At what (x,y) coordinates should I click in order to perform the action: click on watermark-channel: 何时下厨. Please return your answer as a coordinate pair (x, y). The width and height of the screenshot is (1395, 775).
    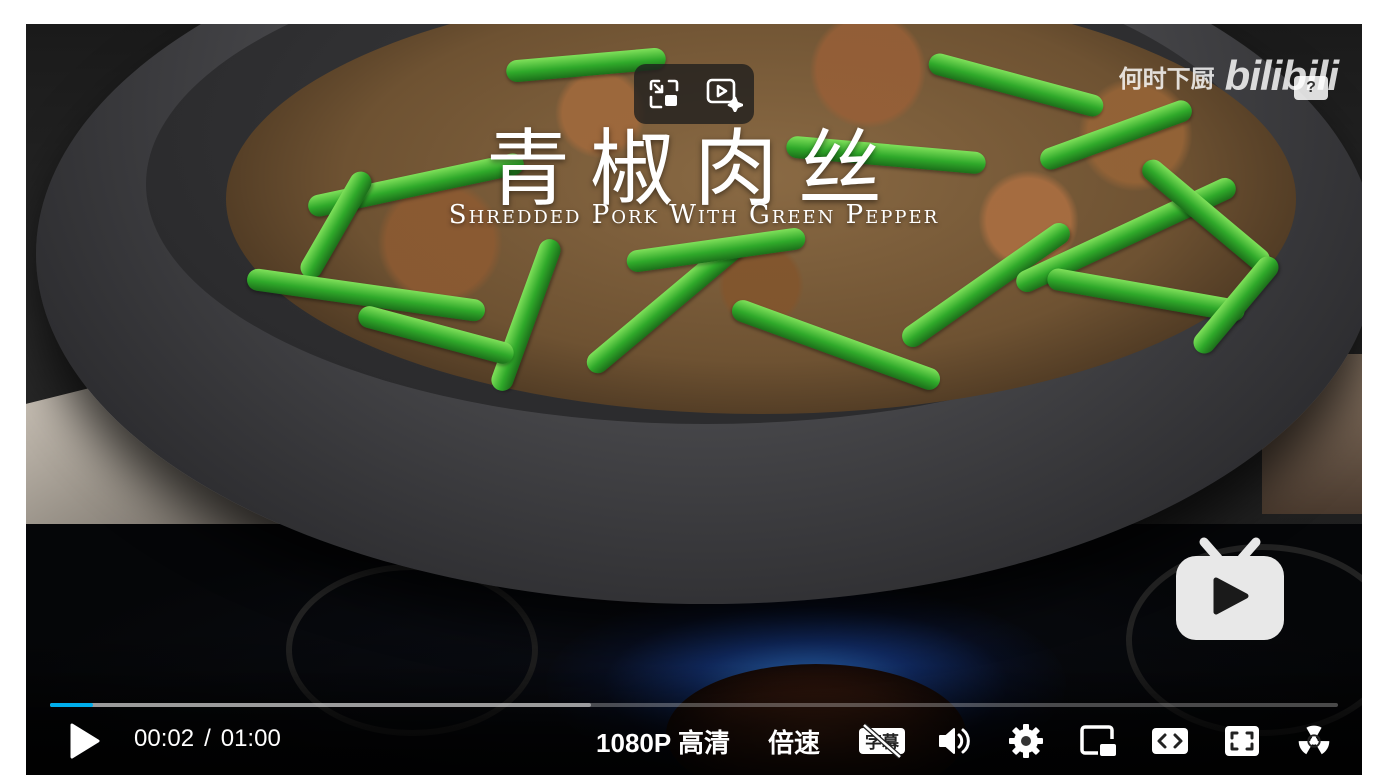
    Looking at the image, I should click on (1166, 79).